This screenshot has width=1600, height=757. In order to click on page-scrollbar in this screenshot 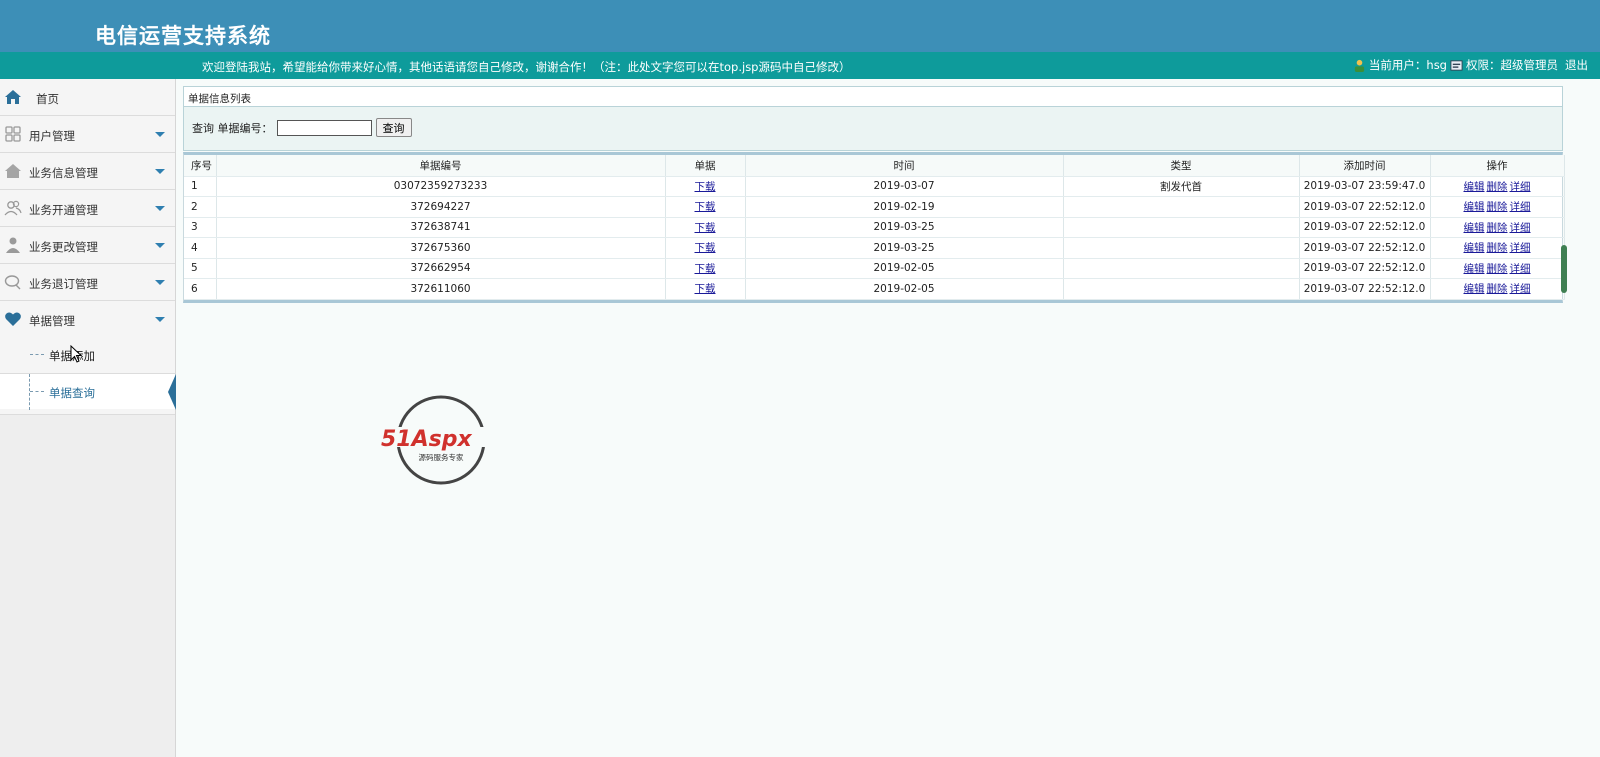, I will do `click(1564, 269)`.